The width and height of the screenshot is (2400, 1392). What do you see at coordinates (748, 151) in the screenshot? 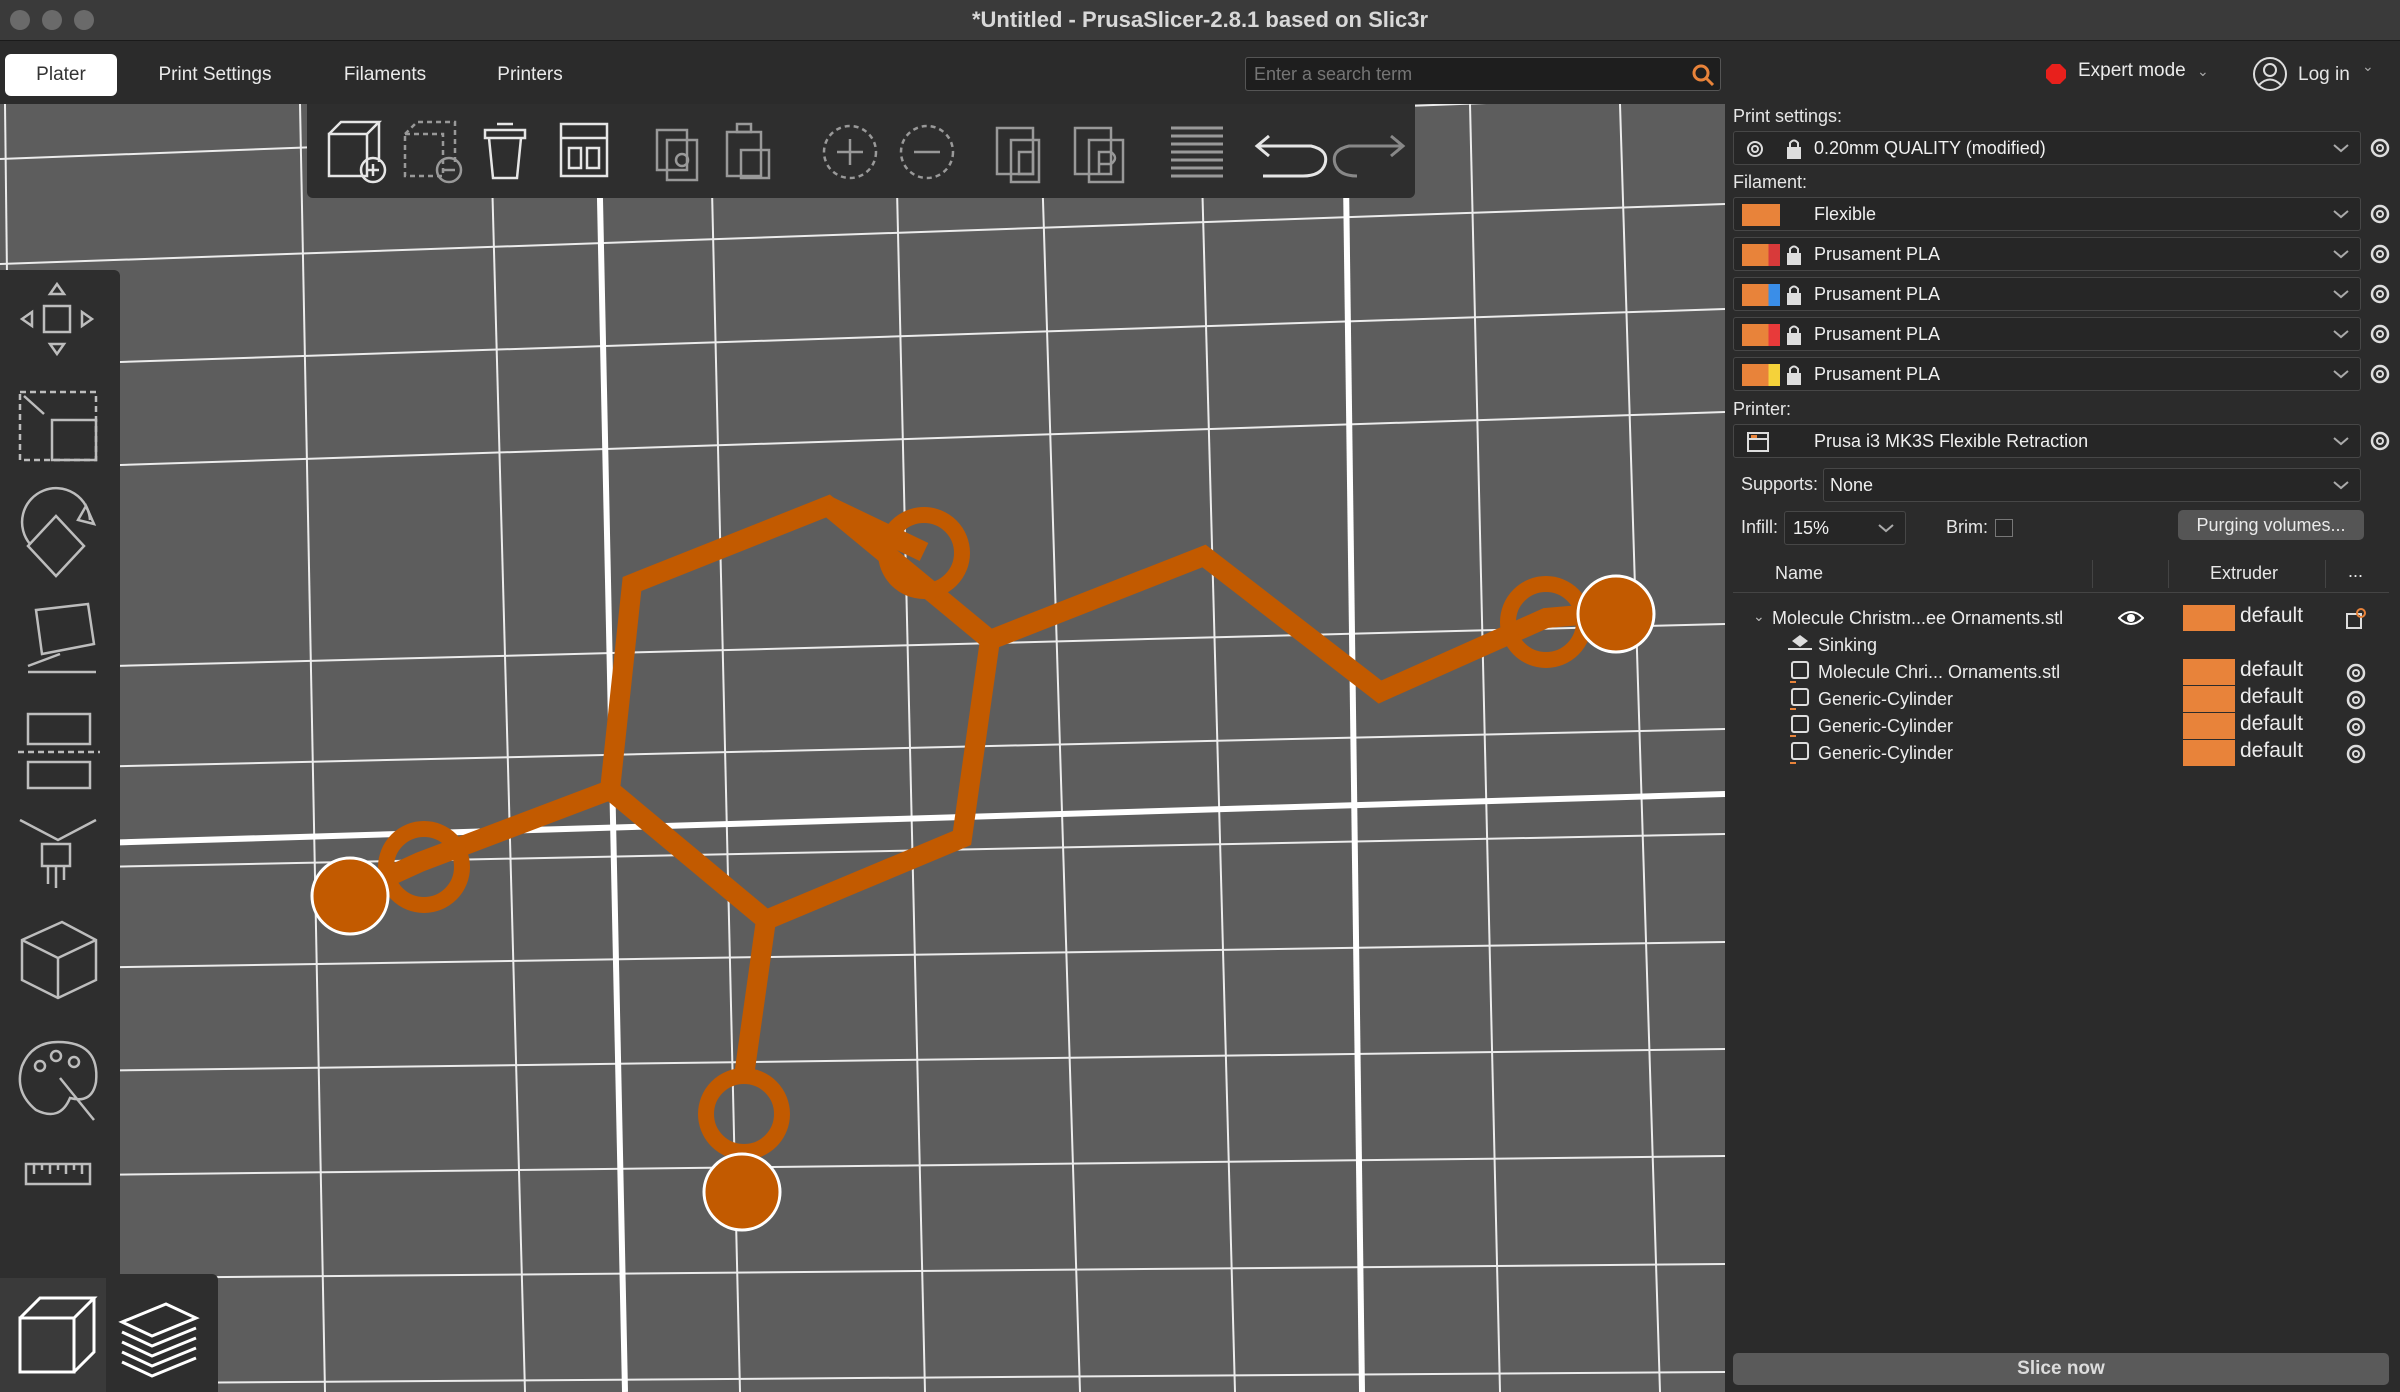
I see `paste-icon` at bounding box center [748, 151].